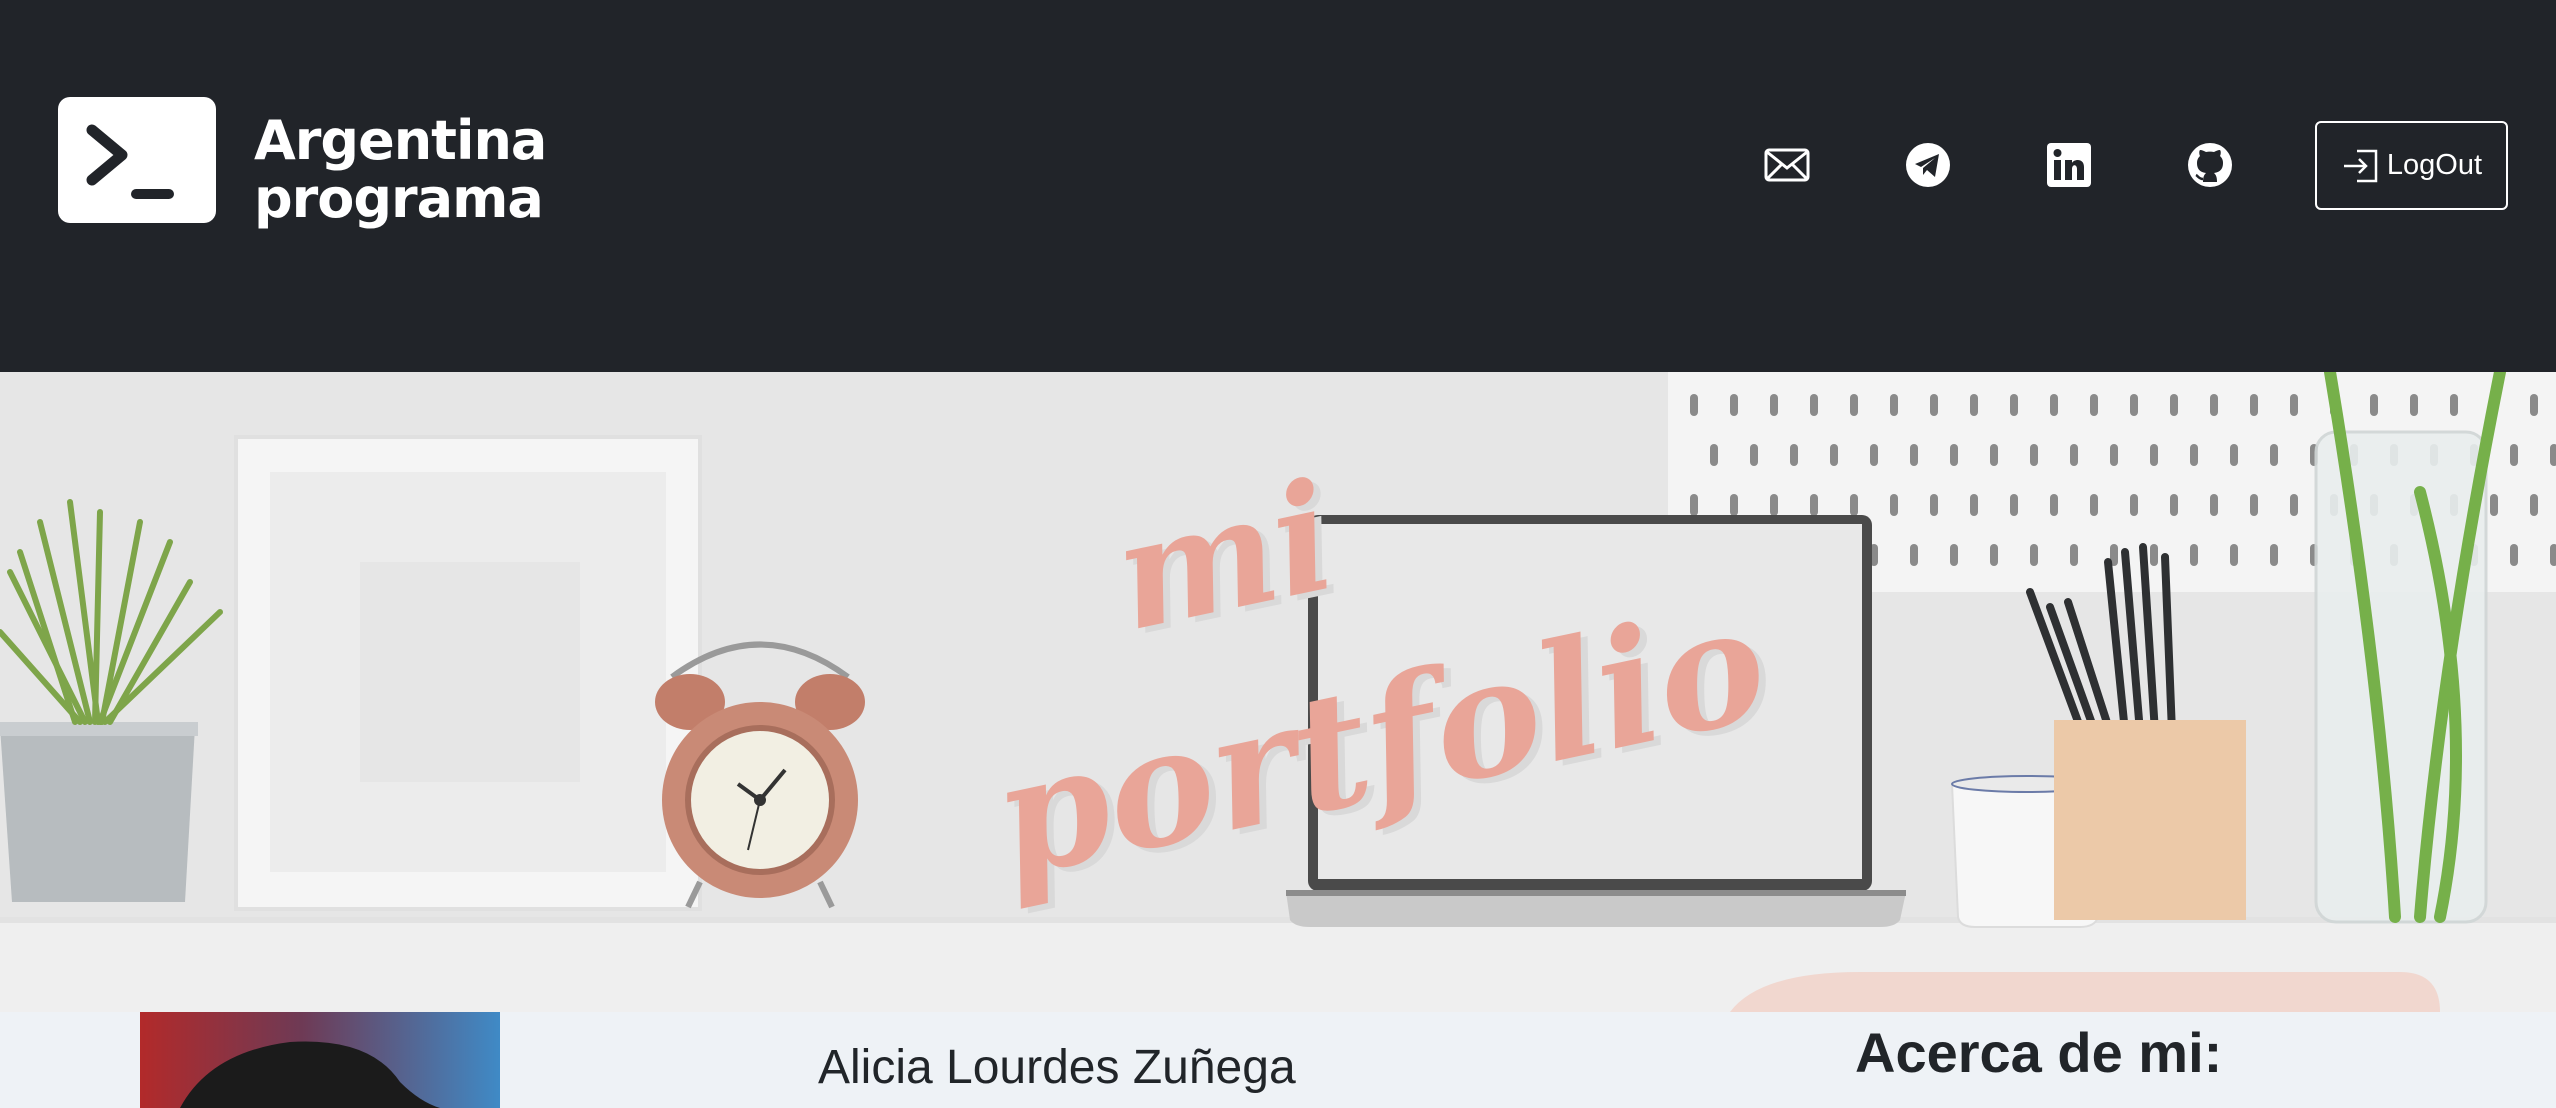 The image size is (2556, 1108). I want to click on github-icon, so click(2210, 165).